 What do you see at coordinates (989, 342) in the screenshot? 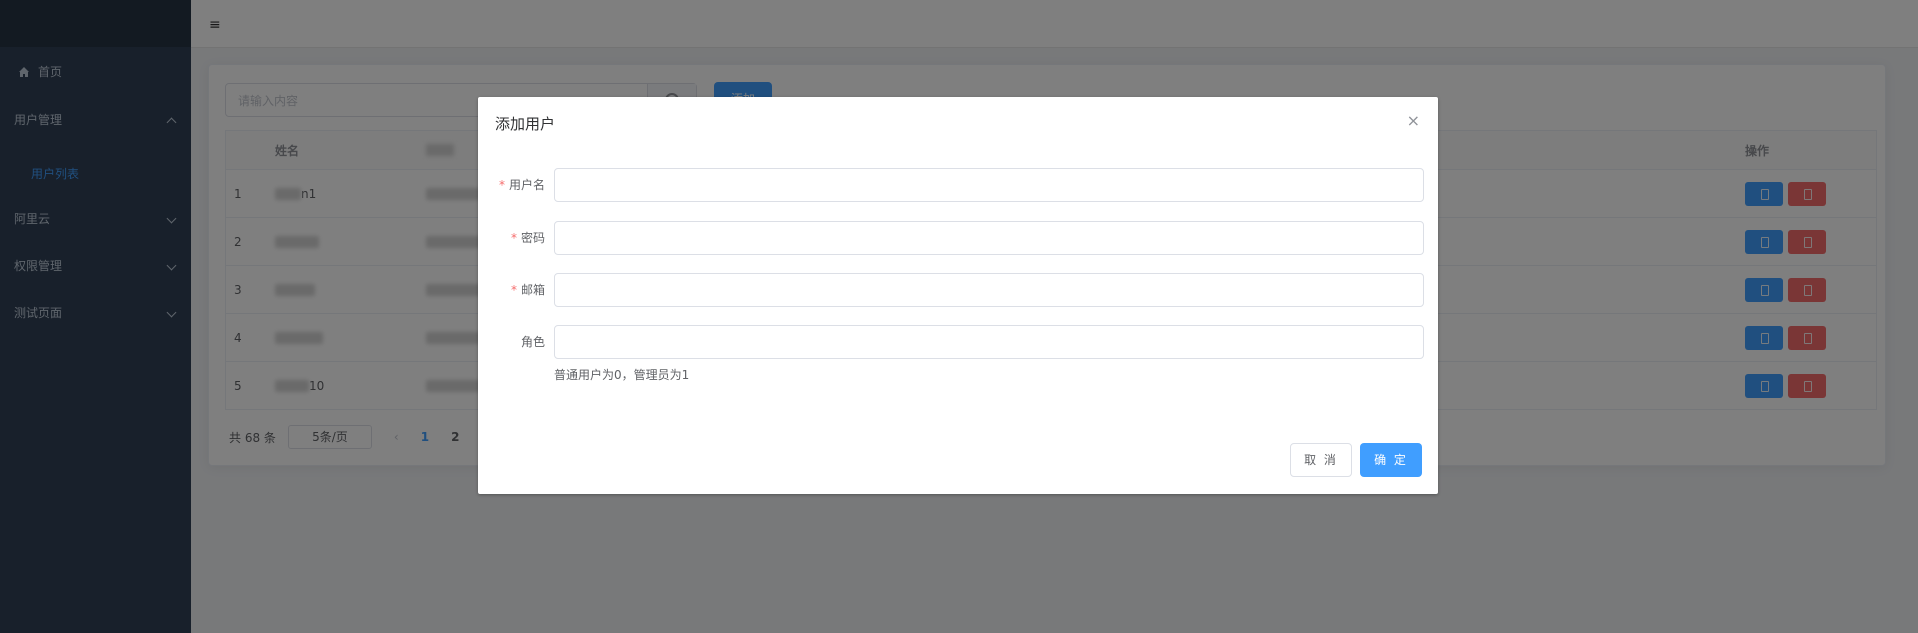
I see `role-field` at bounding box center [989, 342].